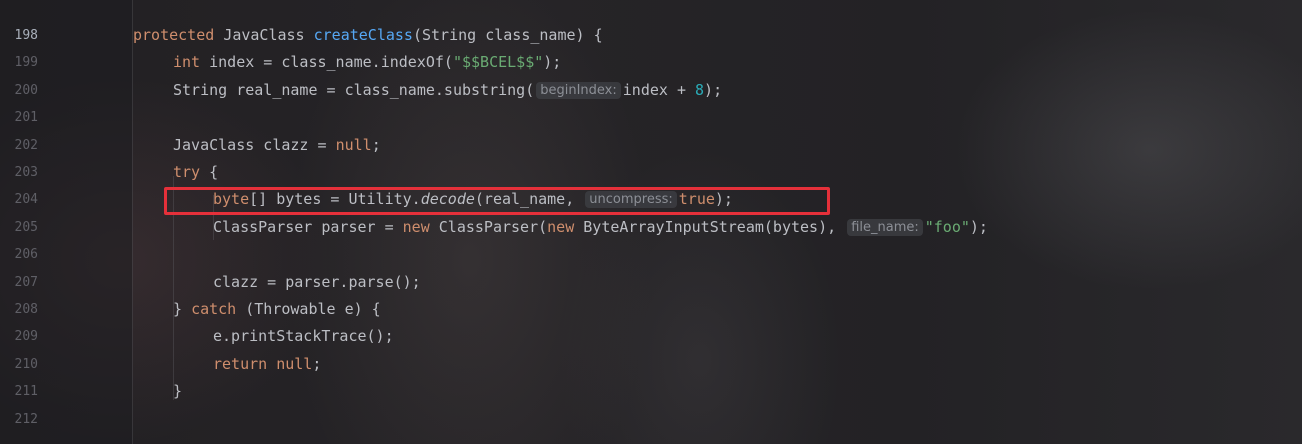 Image resolution: width=1302 pixels, height=444 pixels. What do you see at coordinates (493, 227) in the screenshot?
I see `code-token: ClassParser(` at bounding box center [493, 227].